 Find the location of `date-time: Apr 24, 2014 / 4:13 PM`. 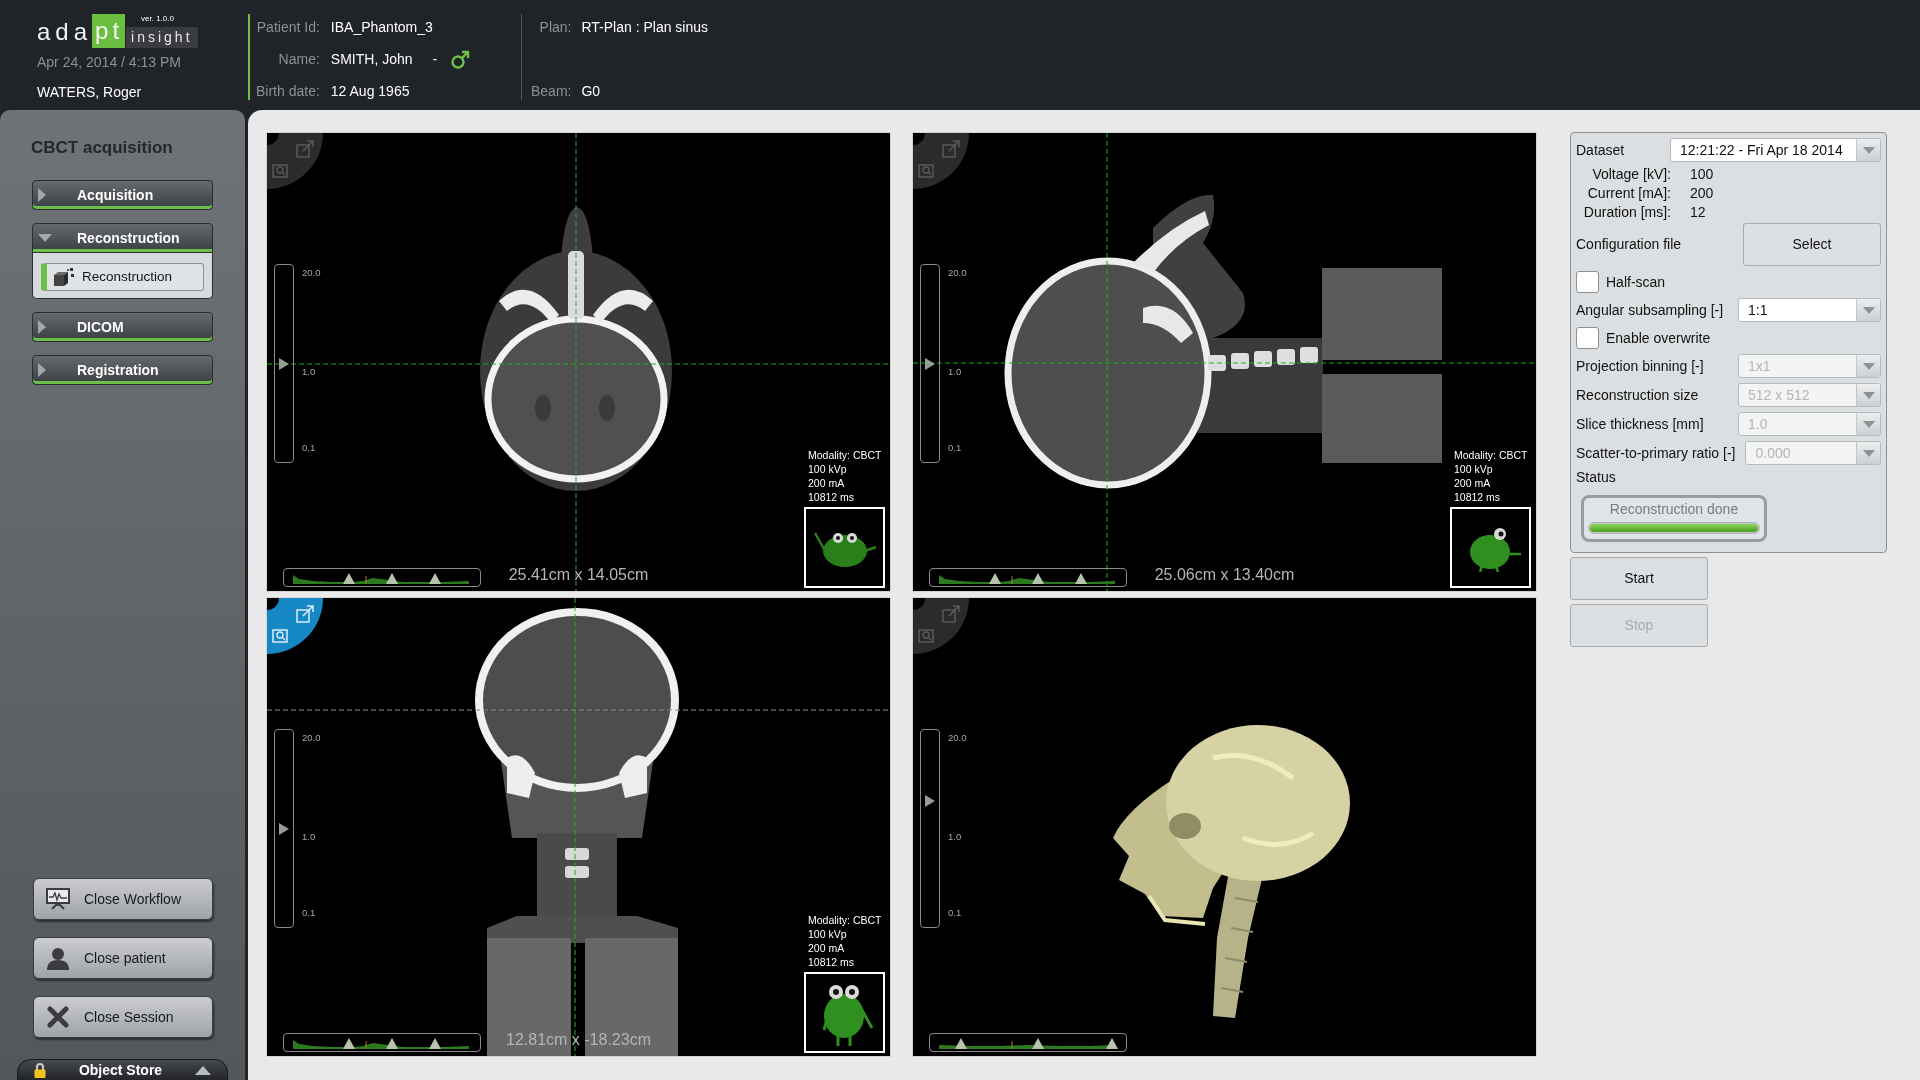

date-time: Apr 24, 2014 / 4:13 PM is located at coordinates (109, 62).